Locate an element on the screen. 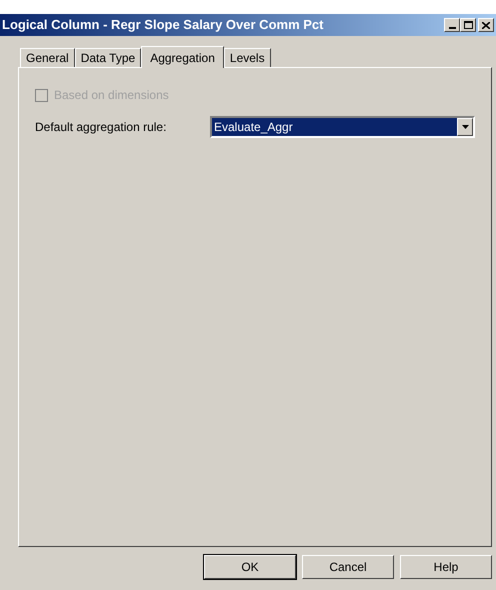  close-button is located at coordinates (486, 25).